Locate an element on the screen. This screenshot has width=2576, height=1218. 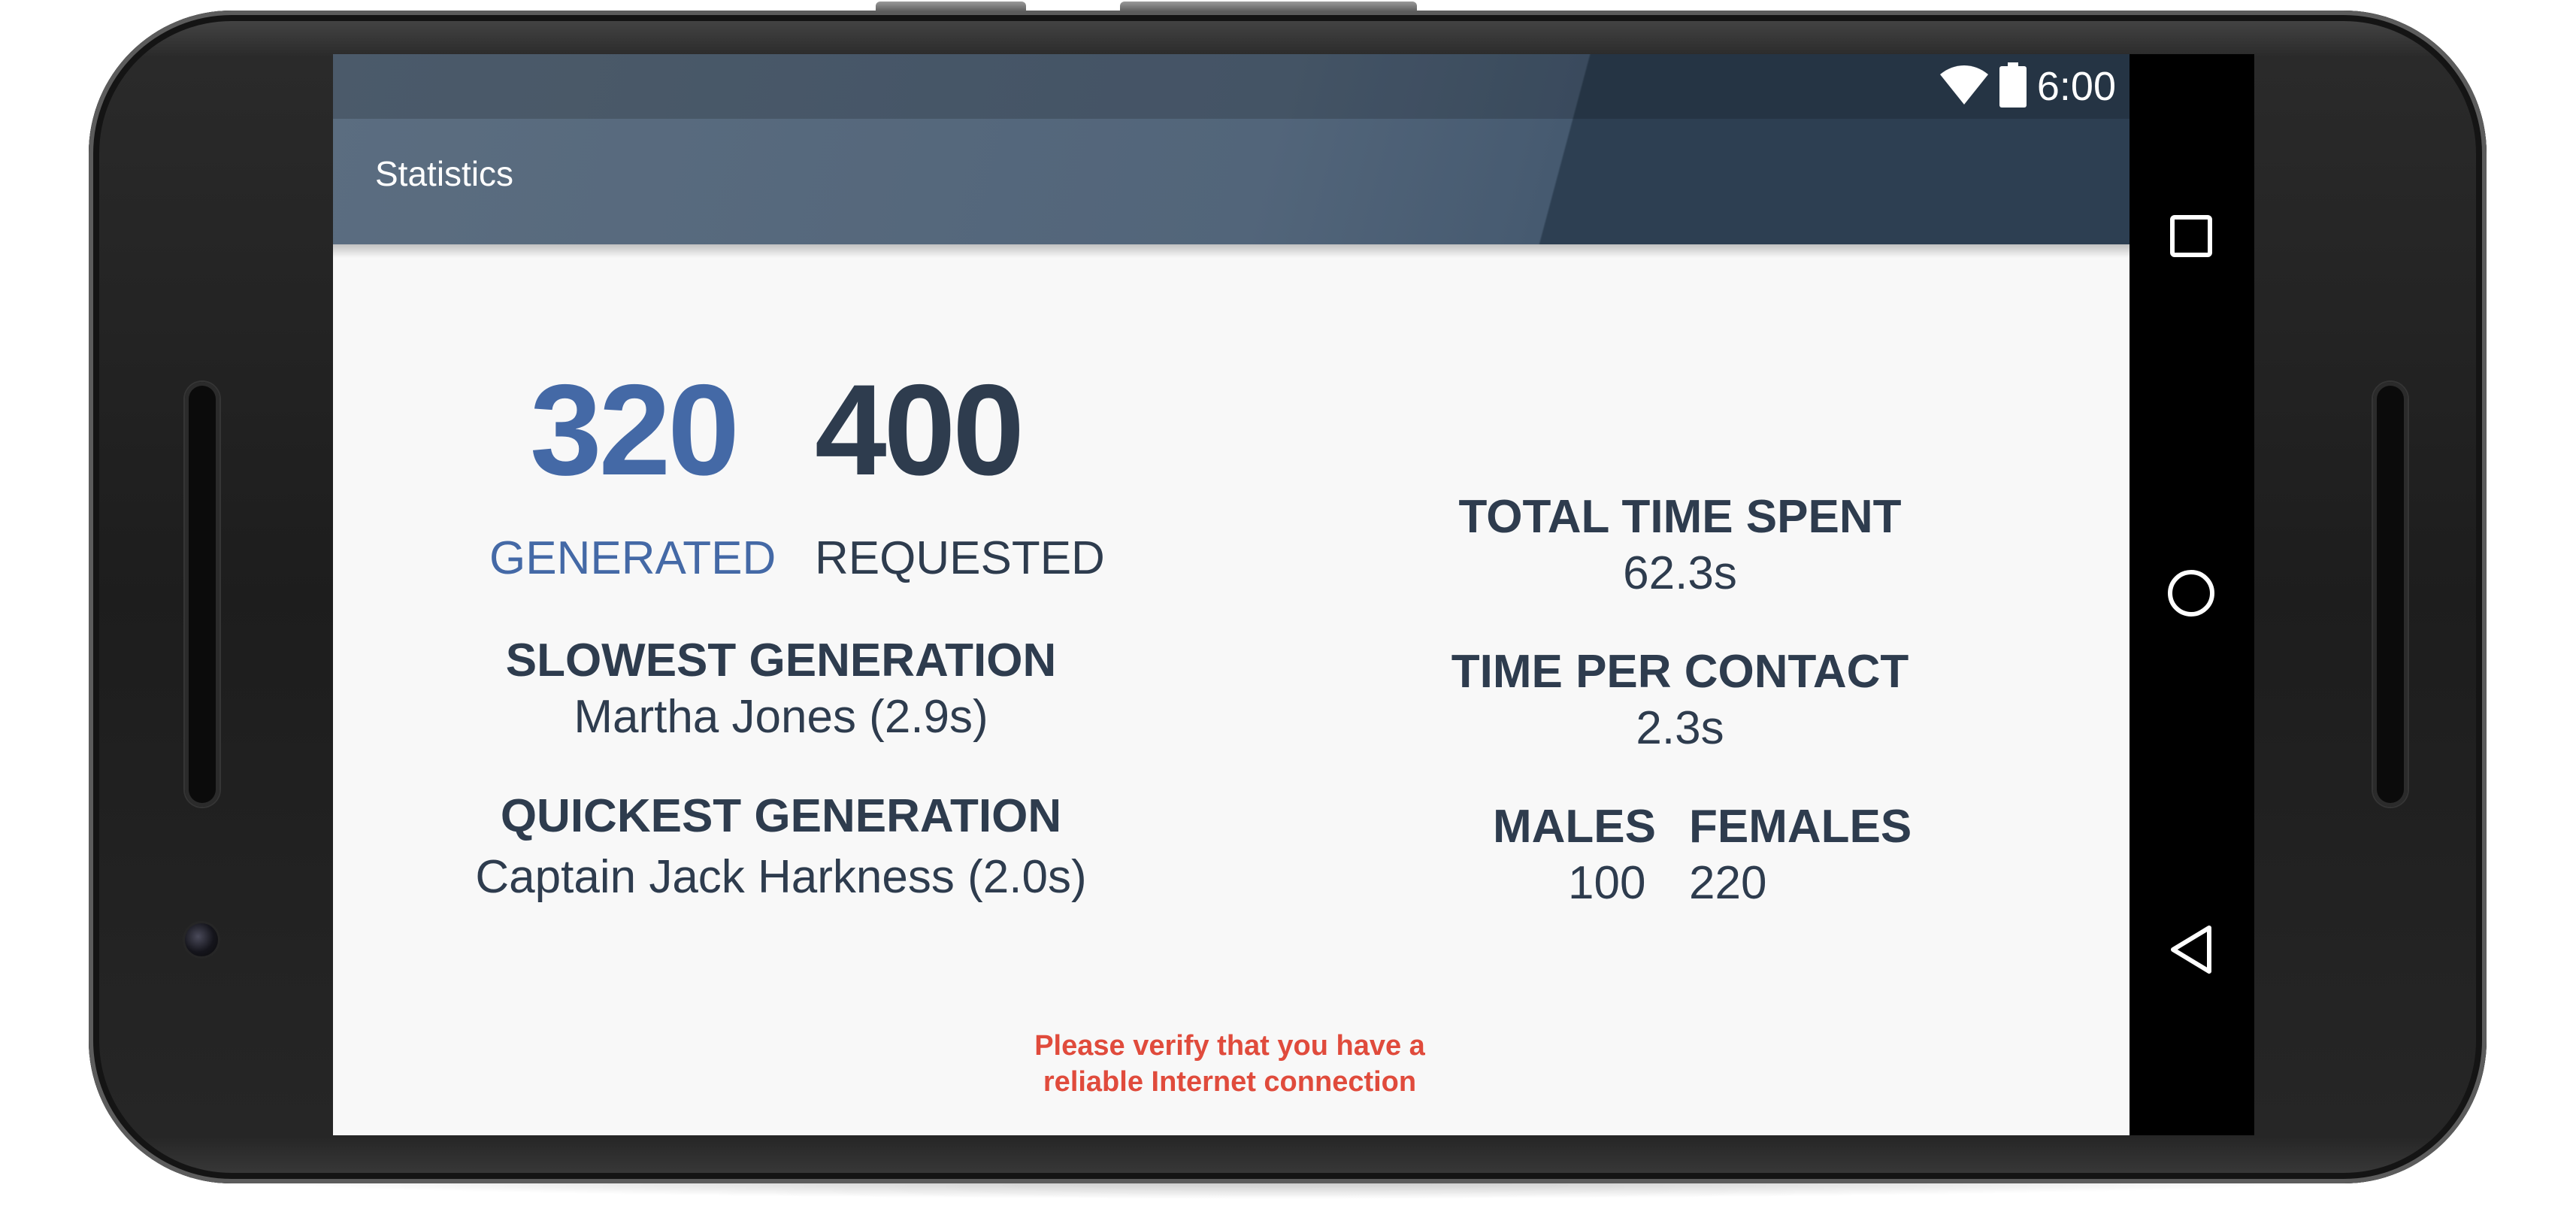
quickest-generation-heading: QUICKEST GENERATION is located at coordinates (781, 816).